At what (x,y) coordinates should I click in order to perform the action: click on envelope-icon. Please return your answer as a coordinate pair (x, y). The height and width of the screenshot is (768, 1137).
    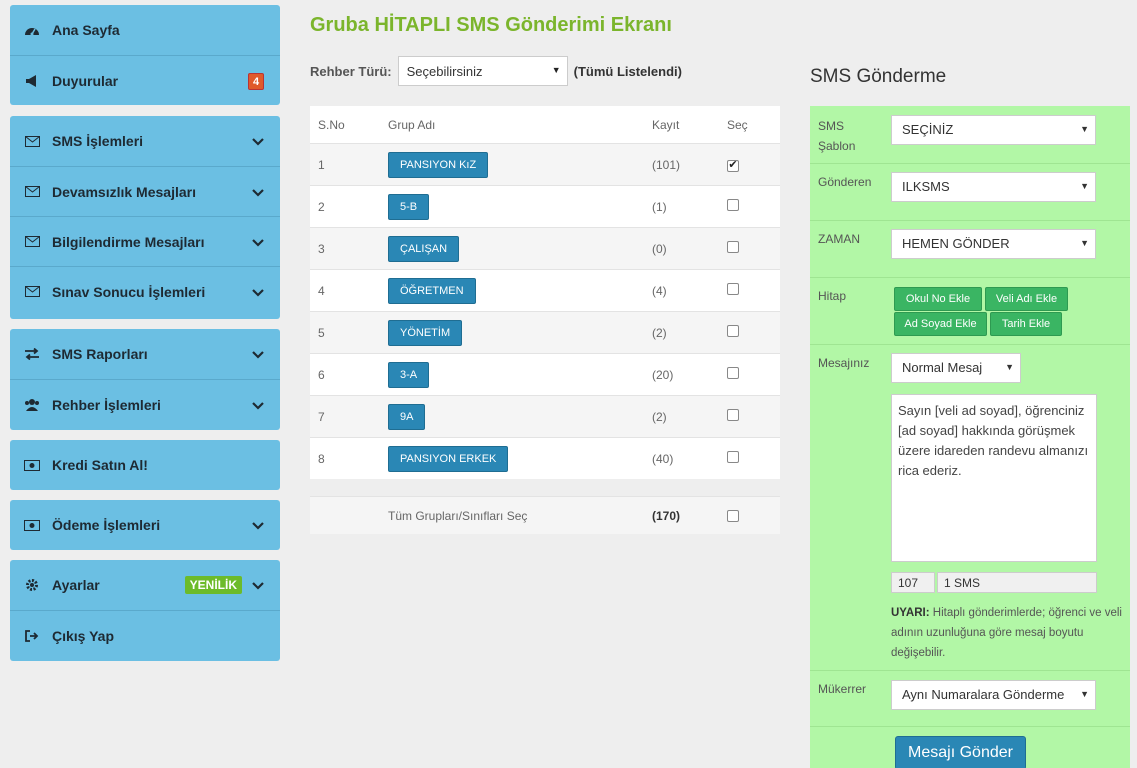
    Looking at the image, I should click on (32, 141).